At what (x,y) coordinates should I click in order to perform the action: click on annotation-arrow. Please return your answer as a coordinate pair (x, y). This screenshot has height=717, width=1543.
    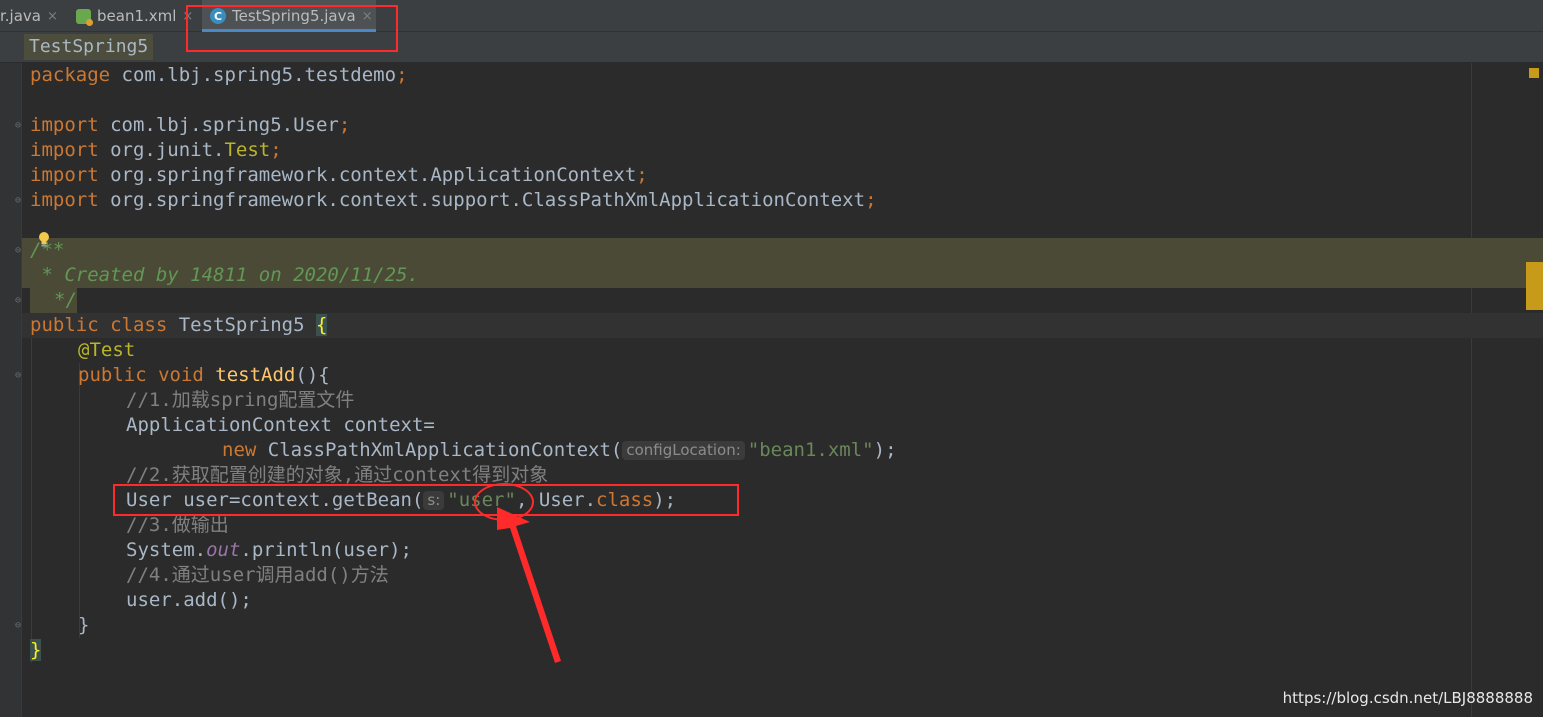
    Looking at the image, I should click on (529, 585).